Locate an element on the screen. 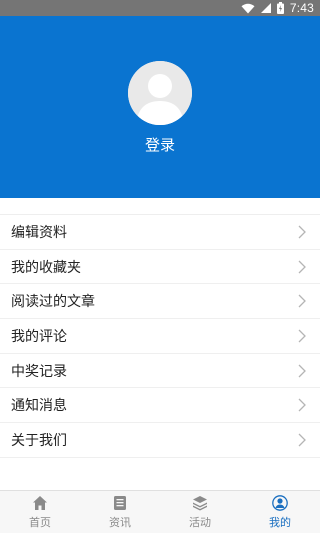 The width and height of the screenshot is (320, 533). menu-item-label: 通知消息 is located at coordinates (39, 406).